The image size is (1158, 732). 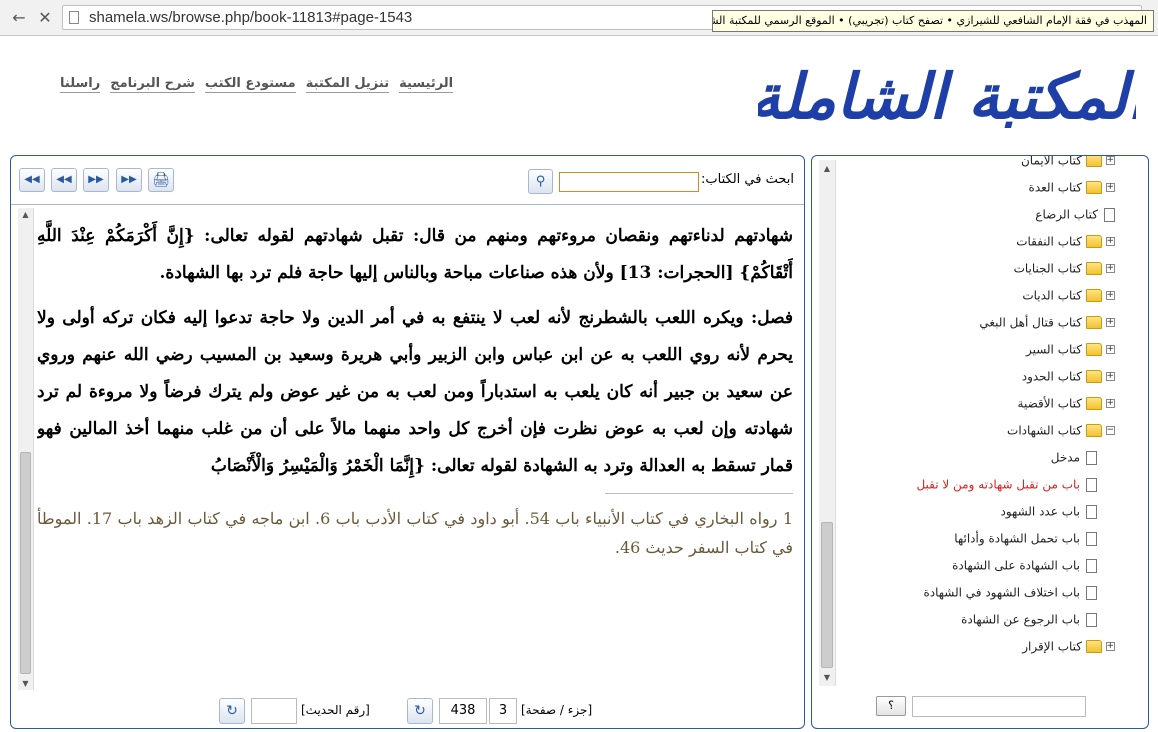 What do you see at coordinates (540, 181) in the screenshot?
I see `search-icon: ⚲` at bounding box center [540, 181].